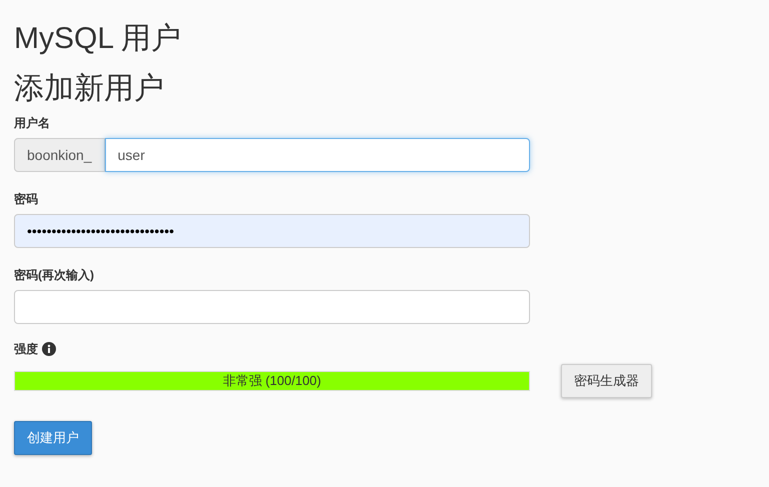  What do you see at coordinates (89, 89) in the screenshot?
I see `section-title: 添加新用户` at bounding box center [89, 89].